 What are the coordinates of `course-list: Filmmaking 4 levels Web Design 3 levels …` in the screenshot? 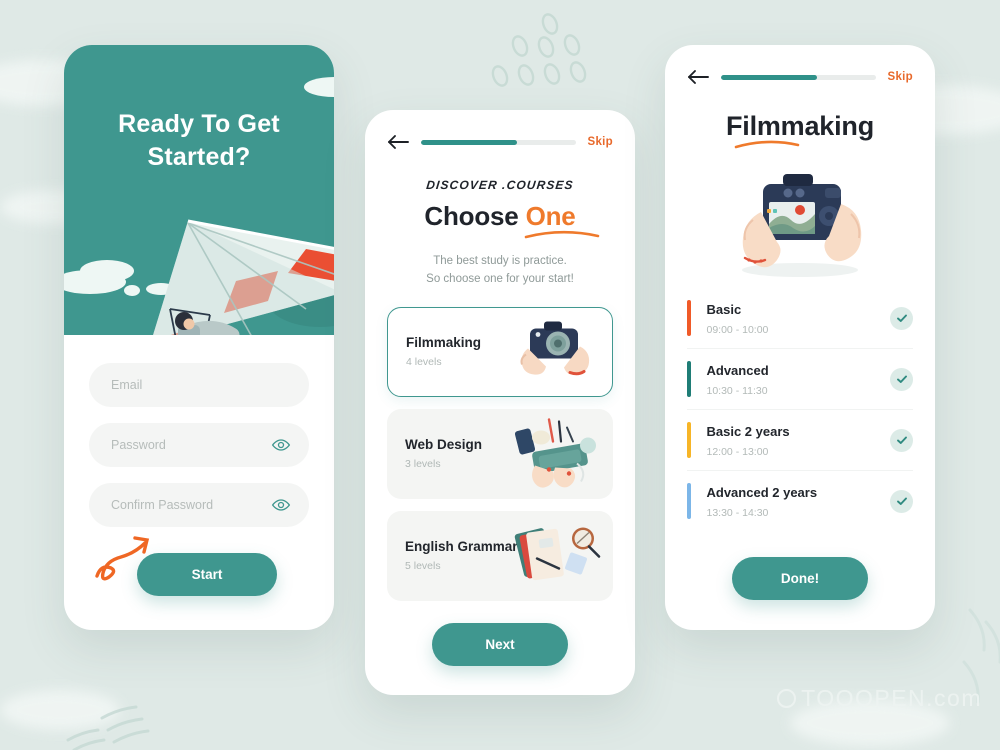 It's located at (500, 445).